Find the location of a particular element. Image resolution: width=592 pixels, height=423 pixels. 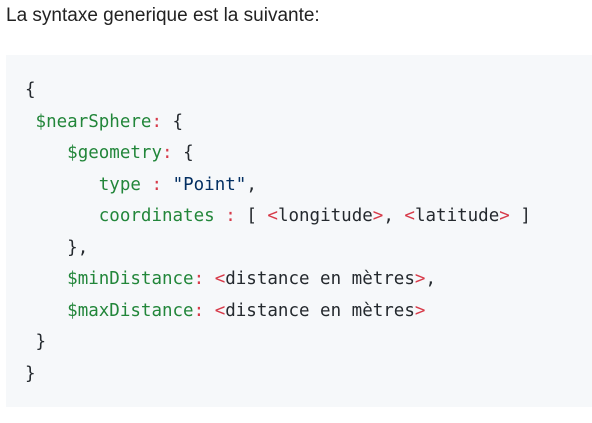

longitude-placeholder: longitude is located at coordinates (325, 216).